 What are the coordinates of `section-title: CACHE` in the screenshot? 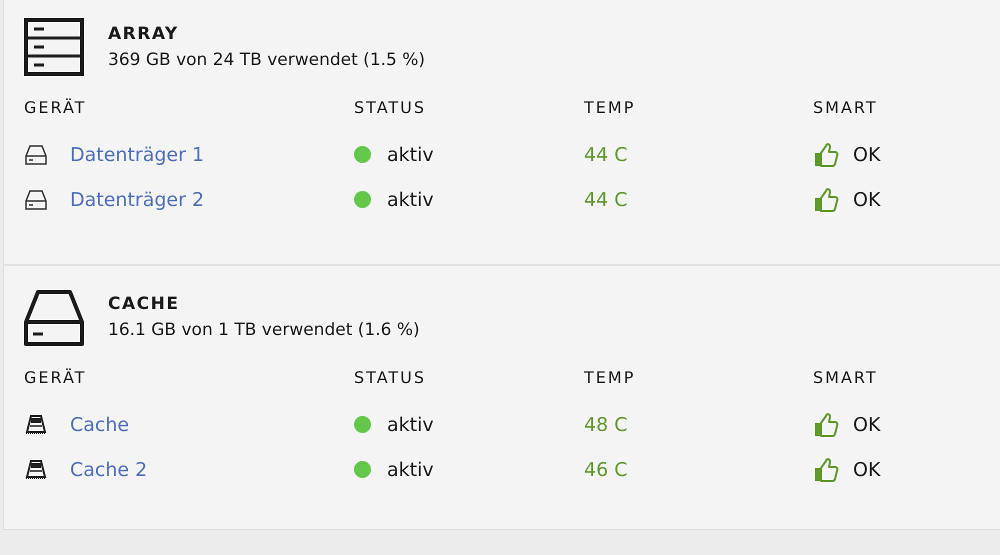 It's located at (144, 304).